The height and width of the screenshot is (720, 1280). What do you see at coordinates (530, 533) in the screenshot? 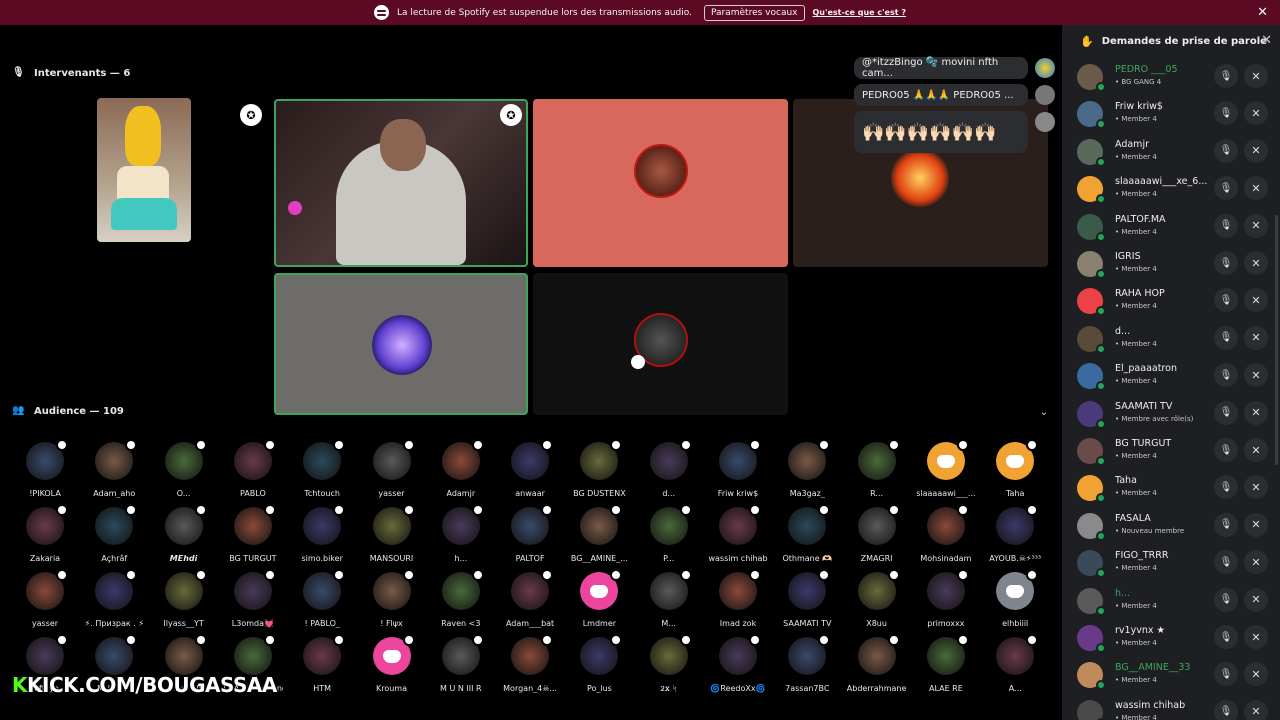
I see `audience-member: PALTOF` at bounding box center [530, 533].